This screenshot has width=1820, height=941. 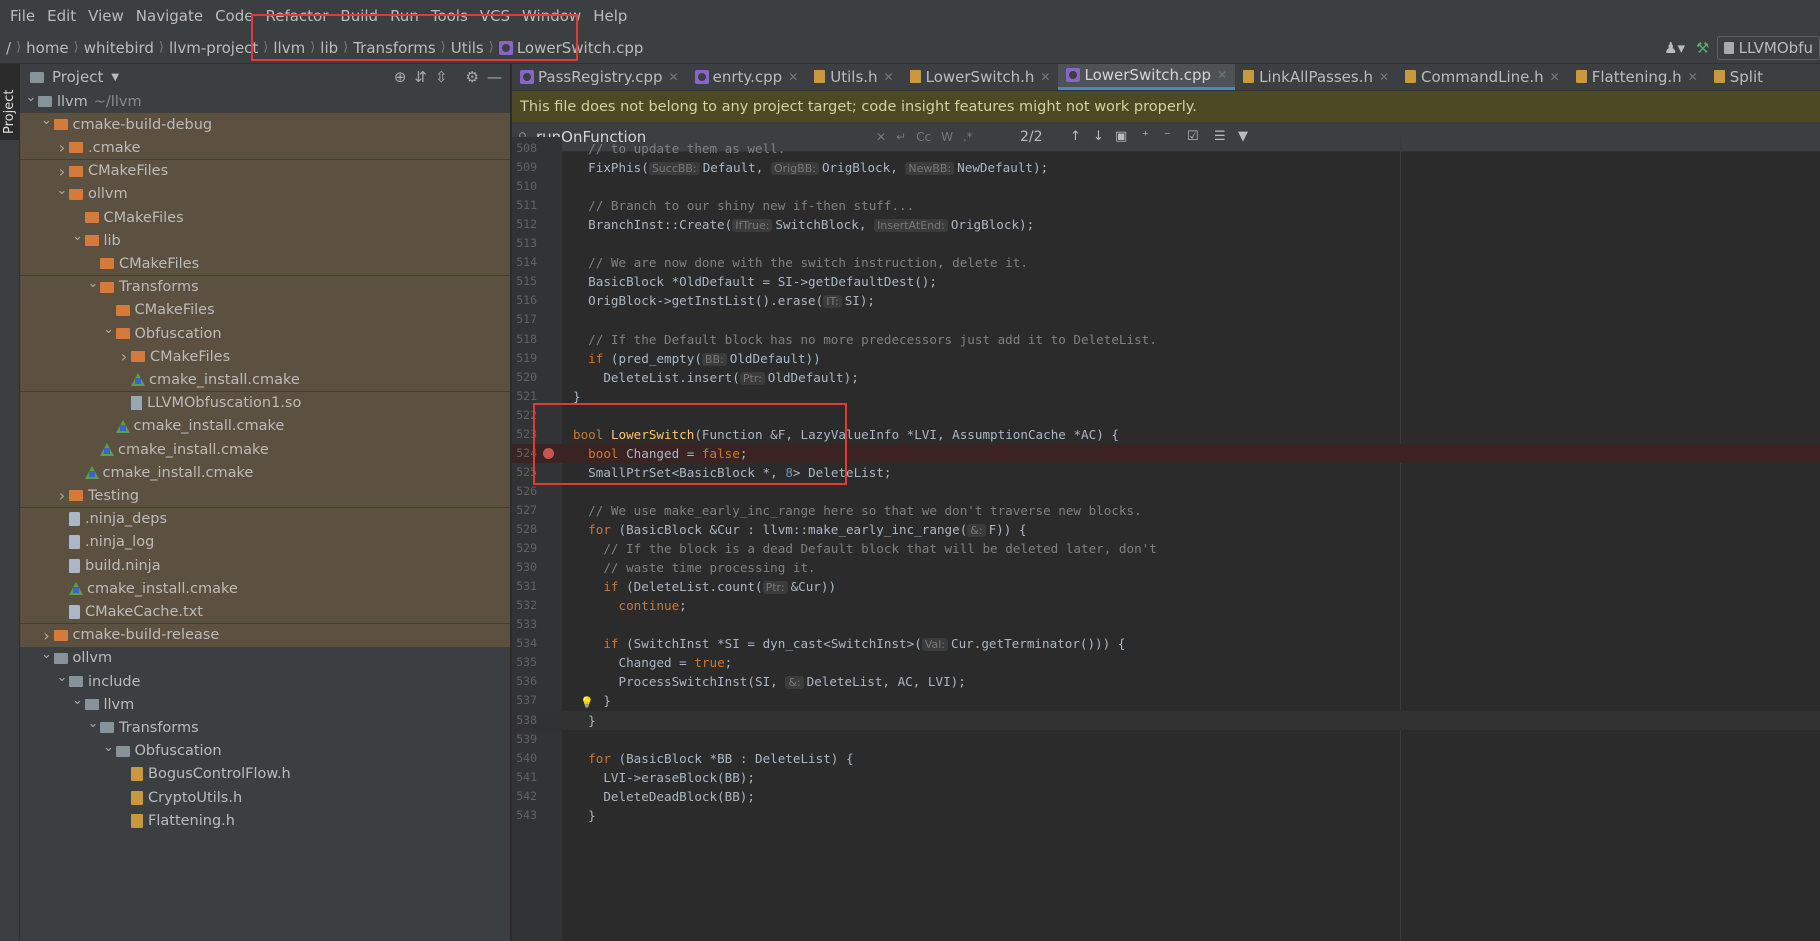 I want to click on editor-tab: CommandLine.h ✕, so click(x=1482, y=77).